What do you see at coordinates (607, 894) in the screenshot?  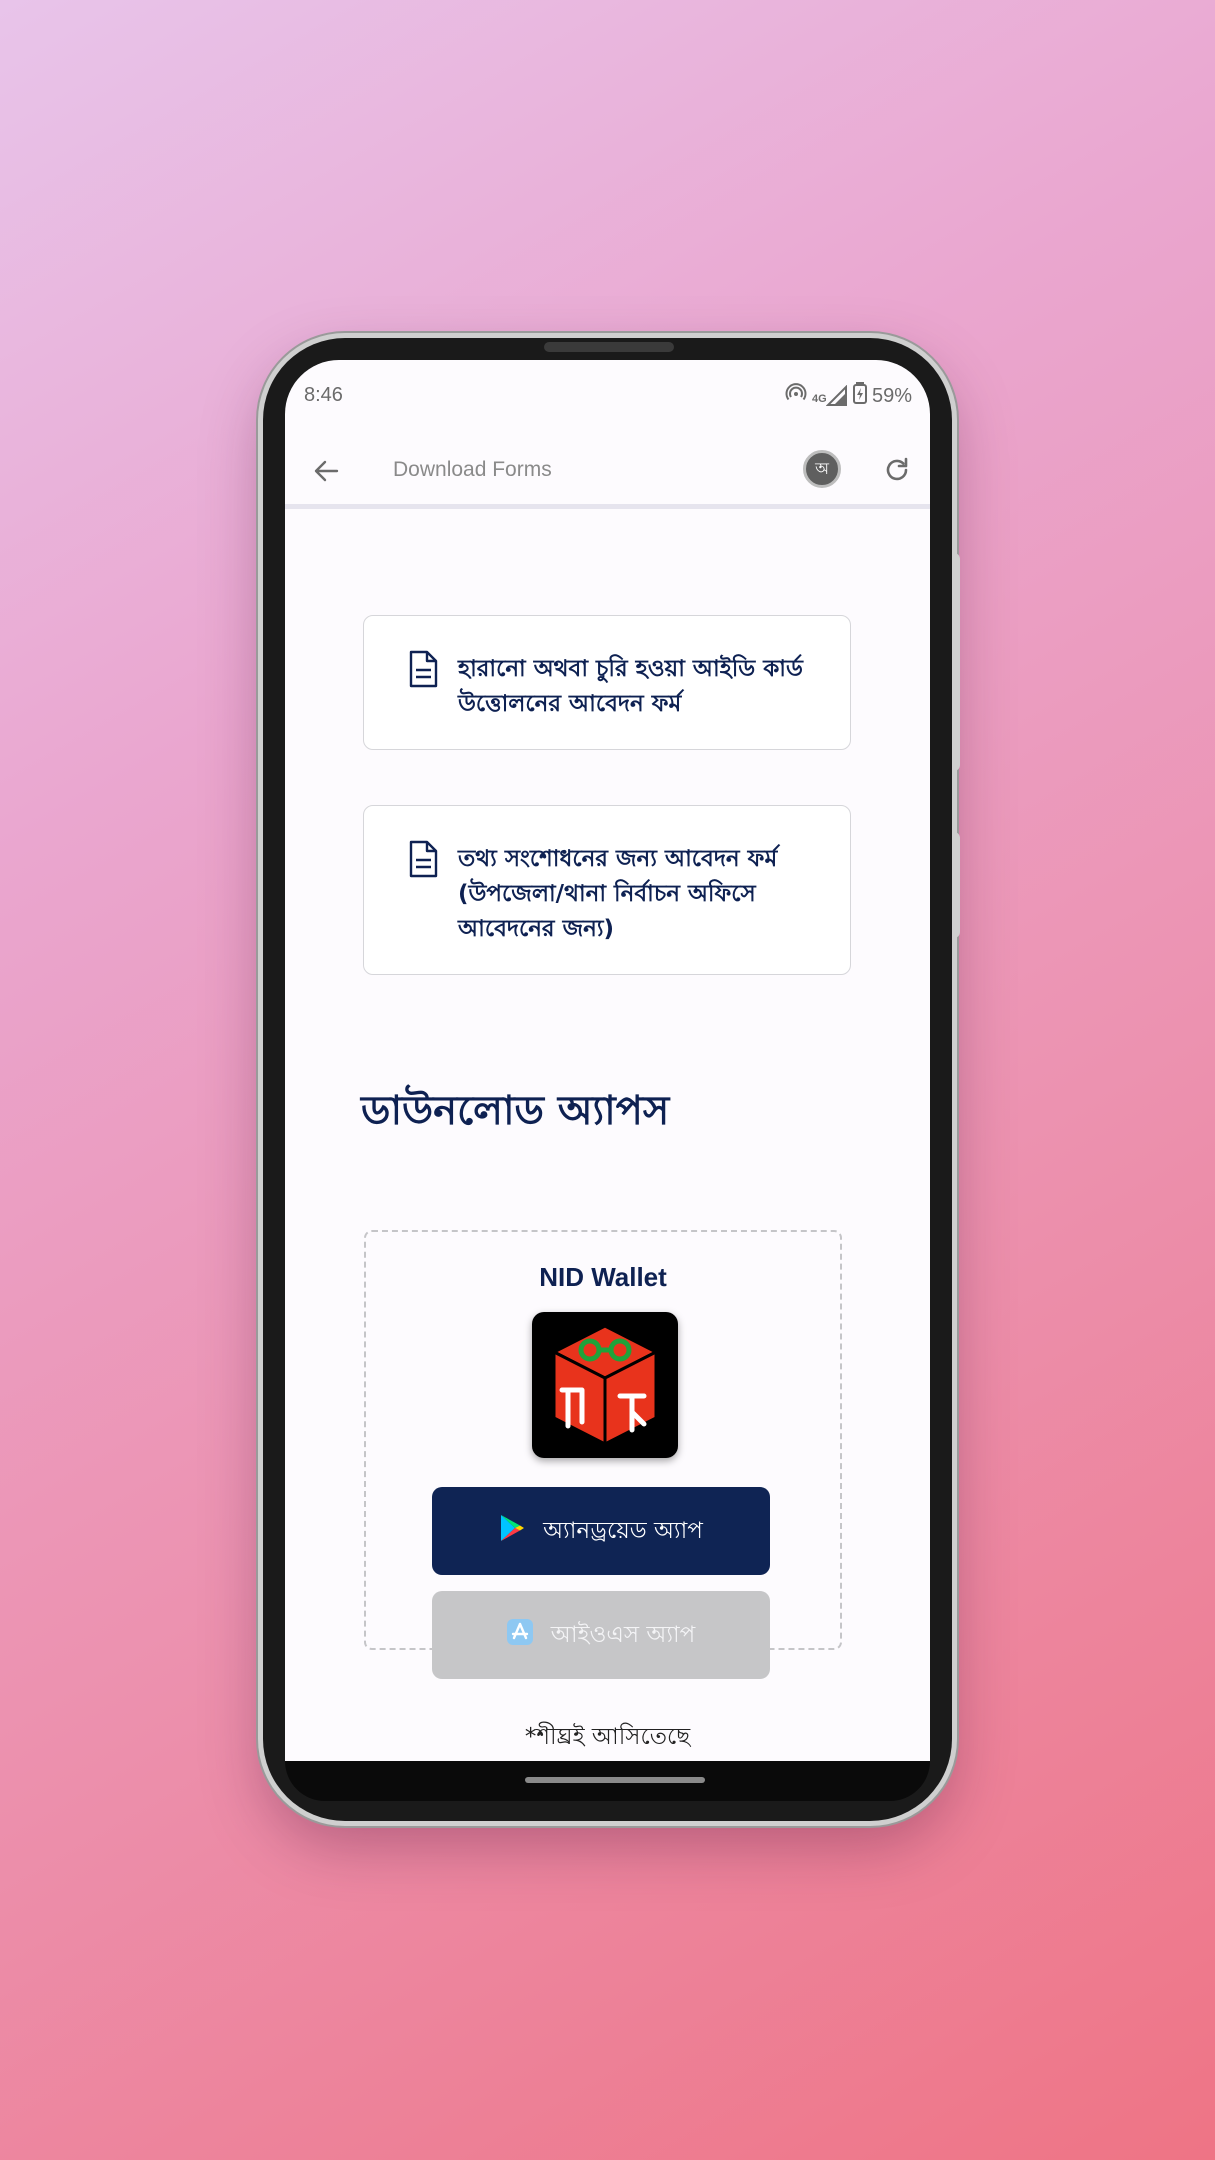 I see `form-title-line: (উপজেলা/থানা নির্বাচন অফিসে` at bounding box center [607, 894].